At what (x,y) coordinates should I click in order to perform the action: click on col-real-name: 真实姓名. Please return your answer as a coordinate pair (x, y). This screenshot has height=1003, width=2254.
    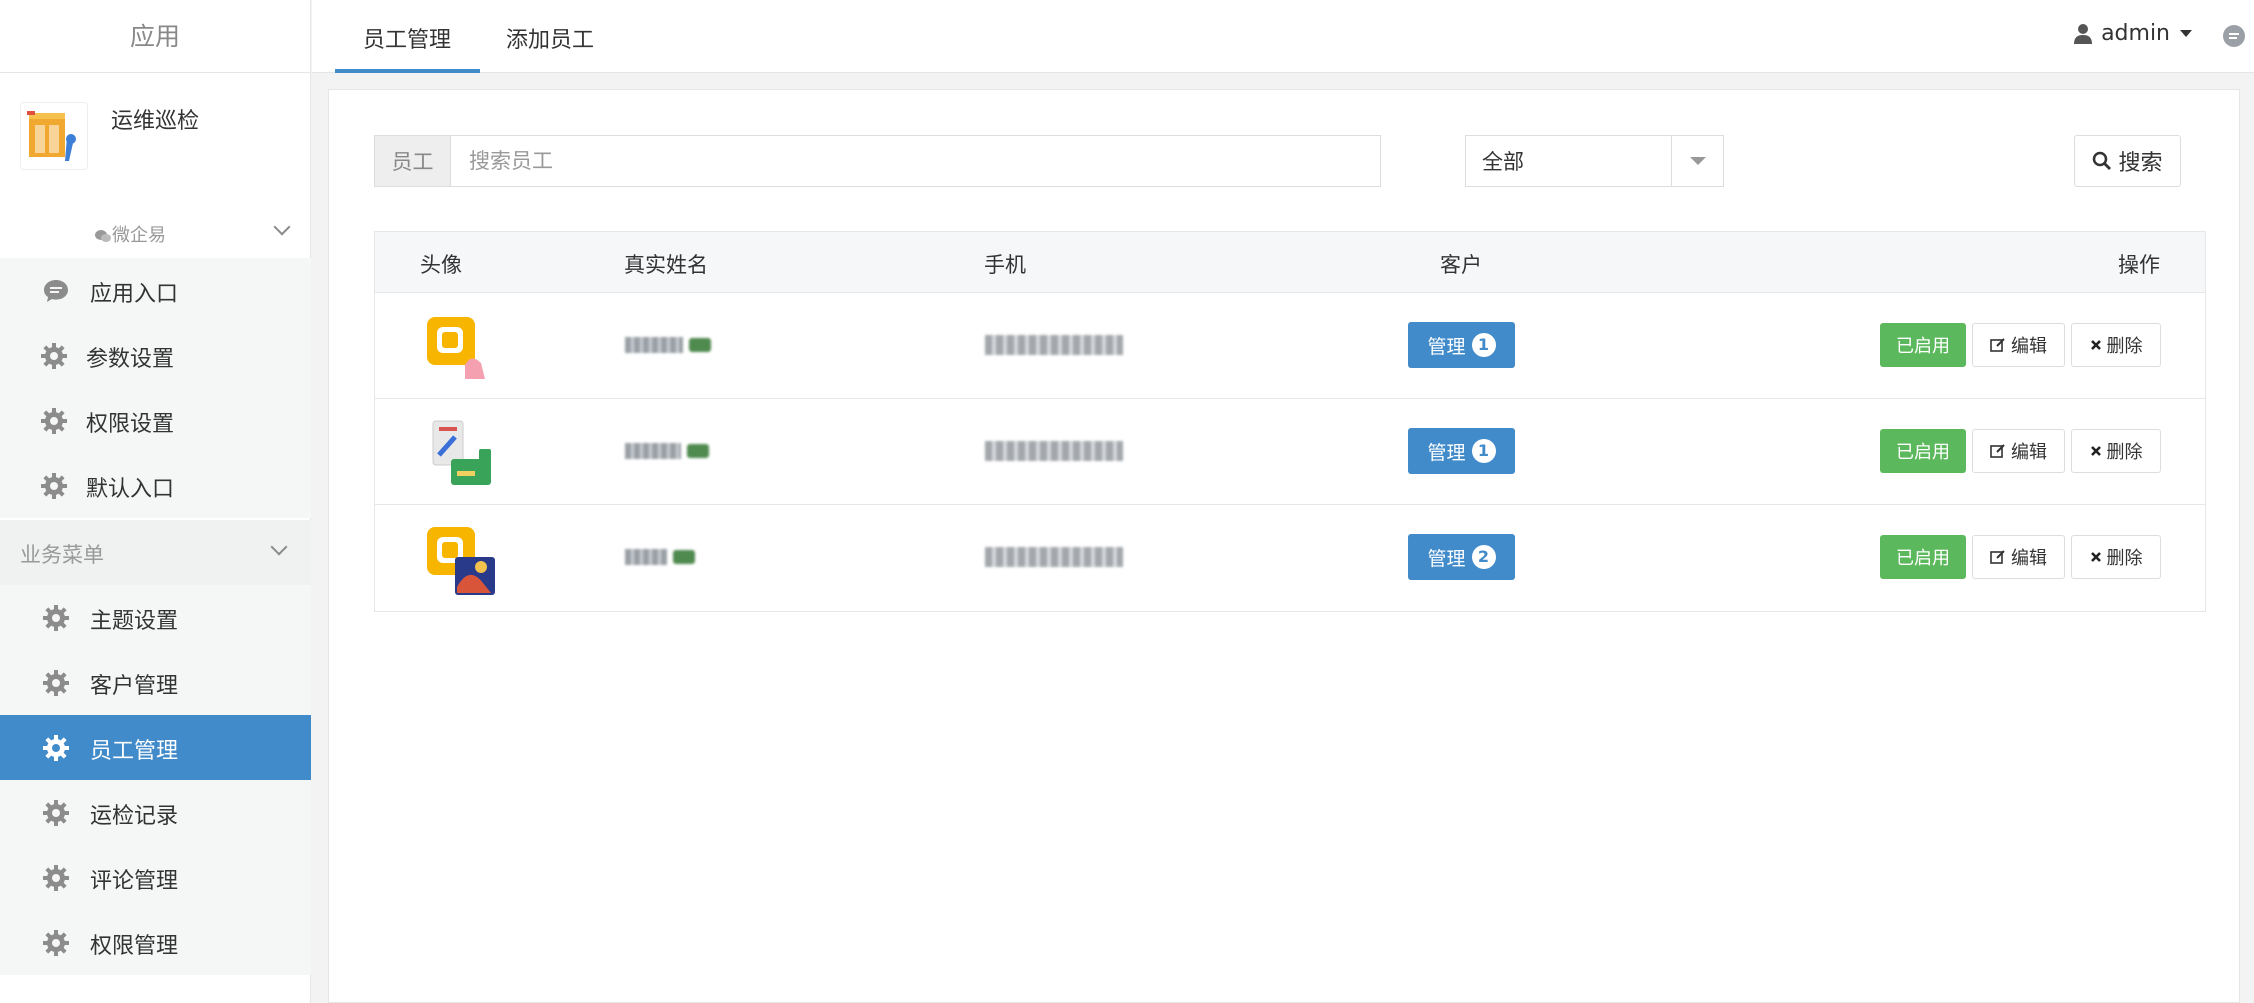
    Looking at the image, I should click on (666, 265).